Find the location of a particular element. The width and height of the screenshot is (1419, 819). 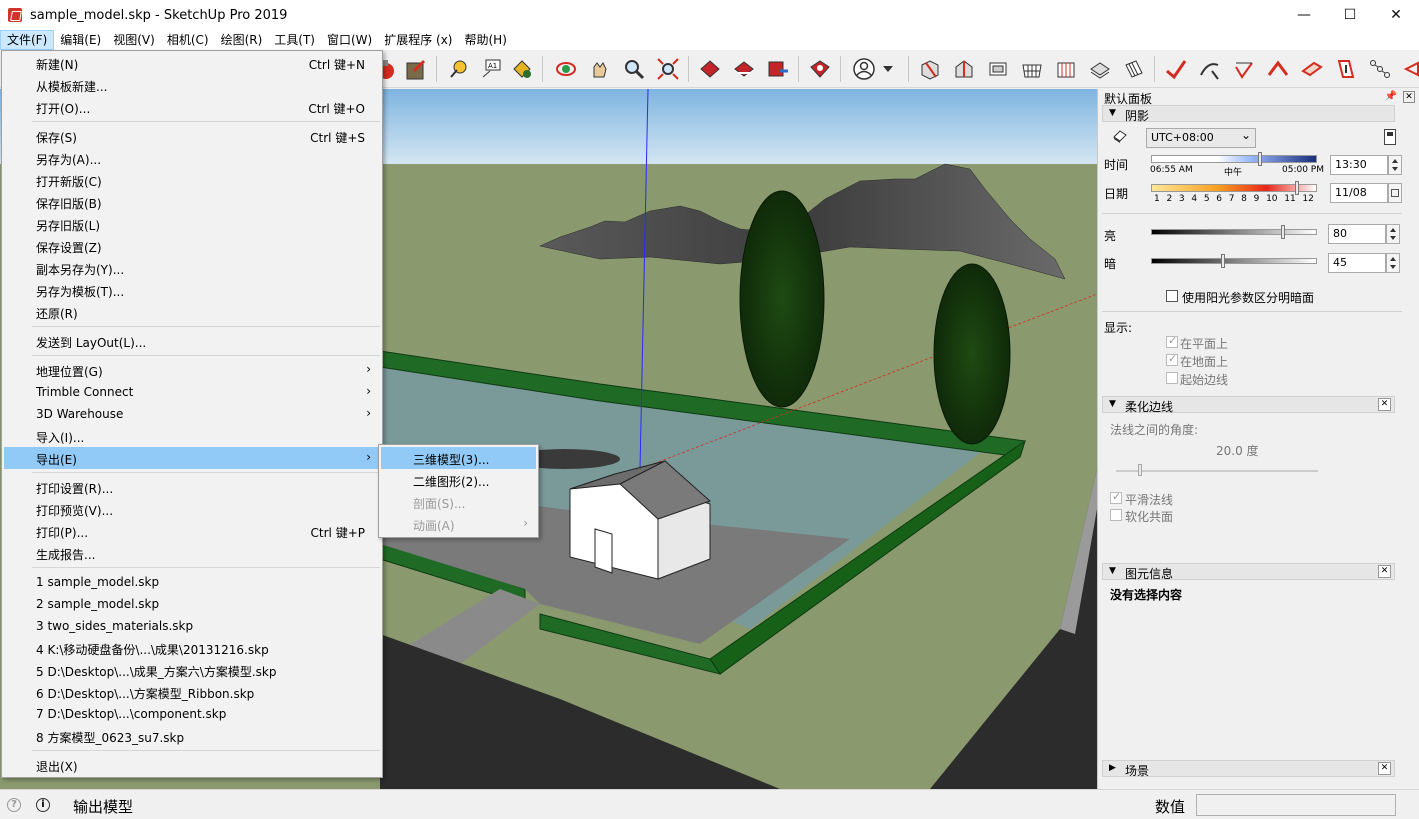

menu-item-print: 打印(P)... Ctrl 键+P is located at coordinates (192, 531).